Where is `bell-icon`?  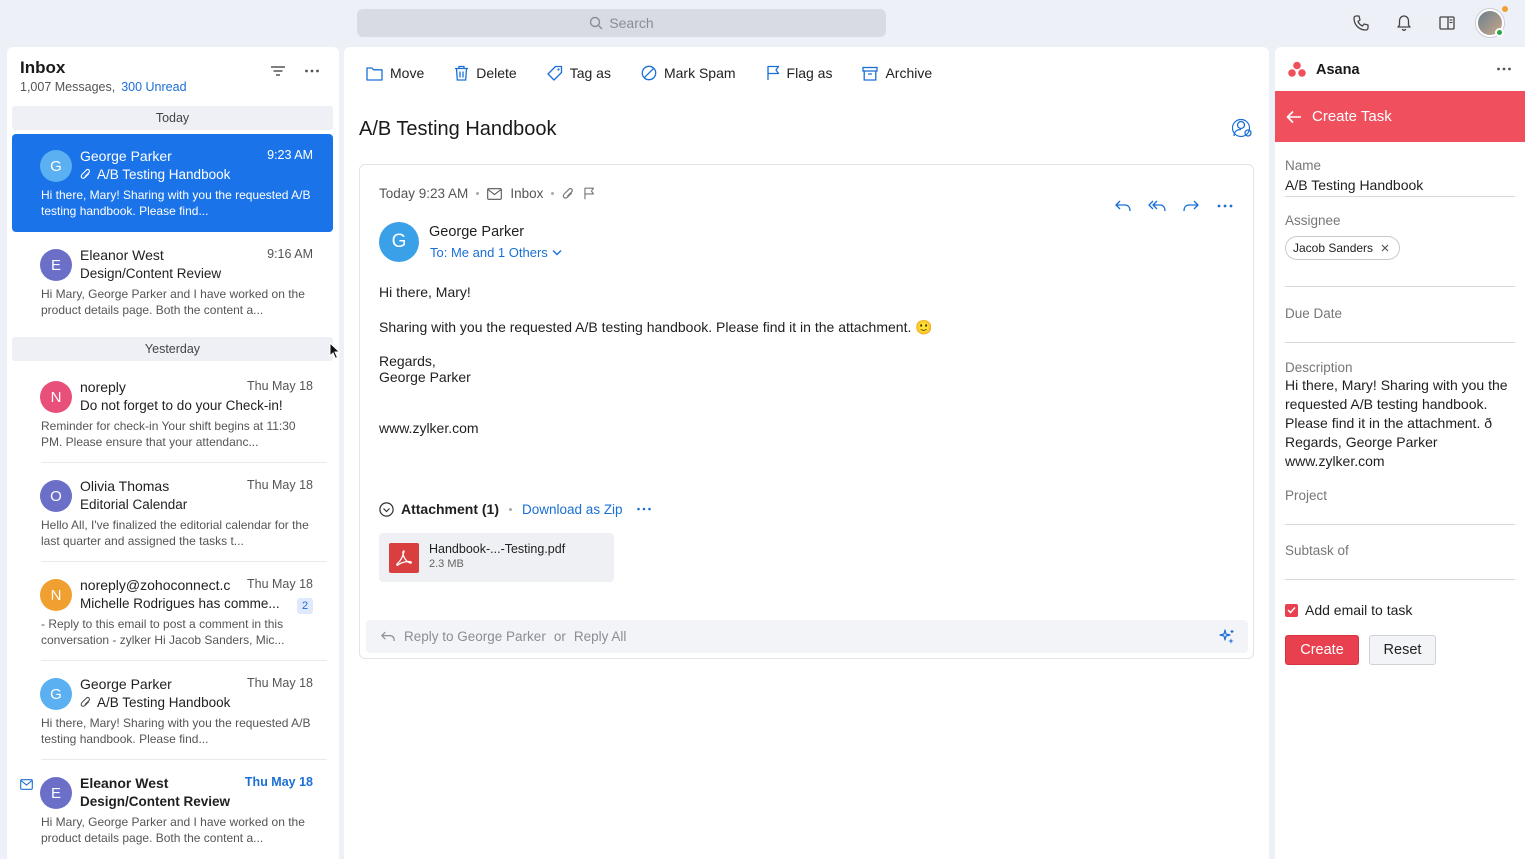
bell-icon is located at coordinates (1404, 23).